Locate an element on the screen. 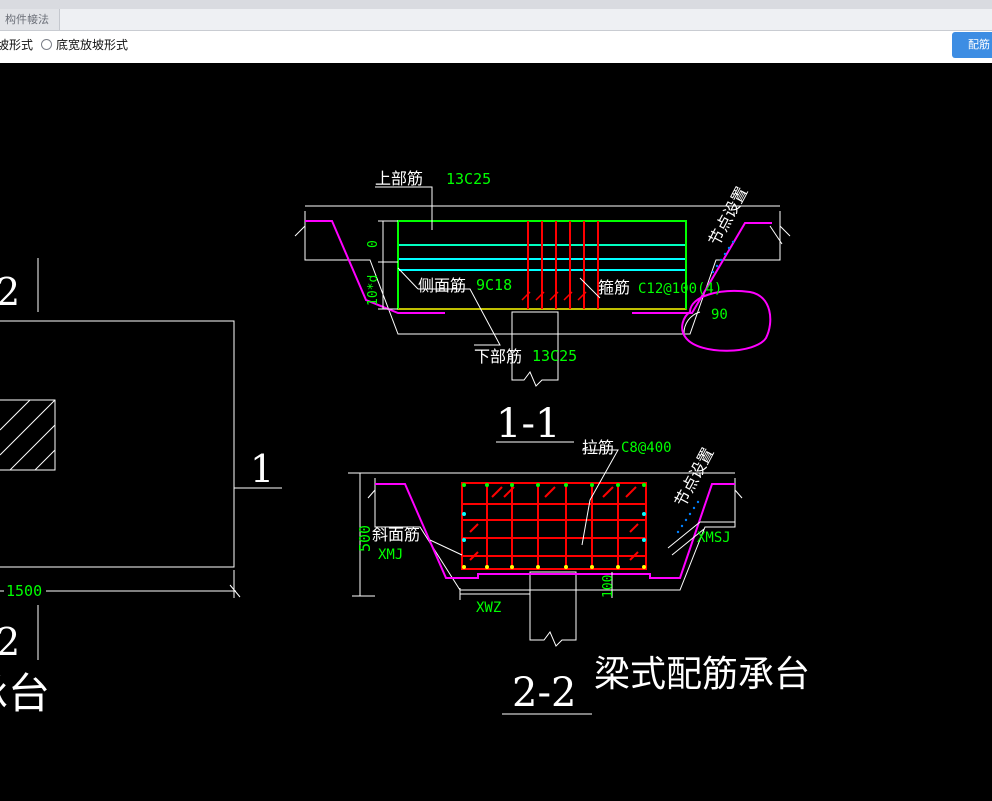 The image size is (992, 801). bottom-rebar-value: 13C25 is located at coordinates (554, 356).